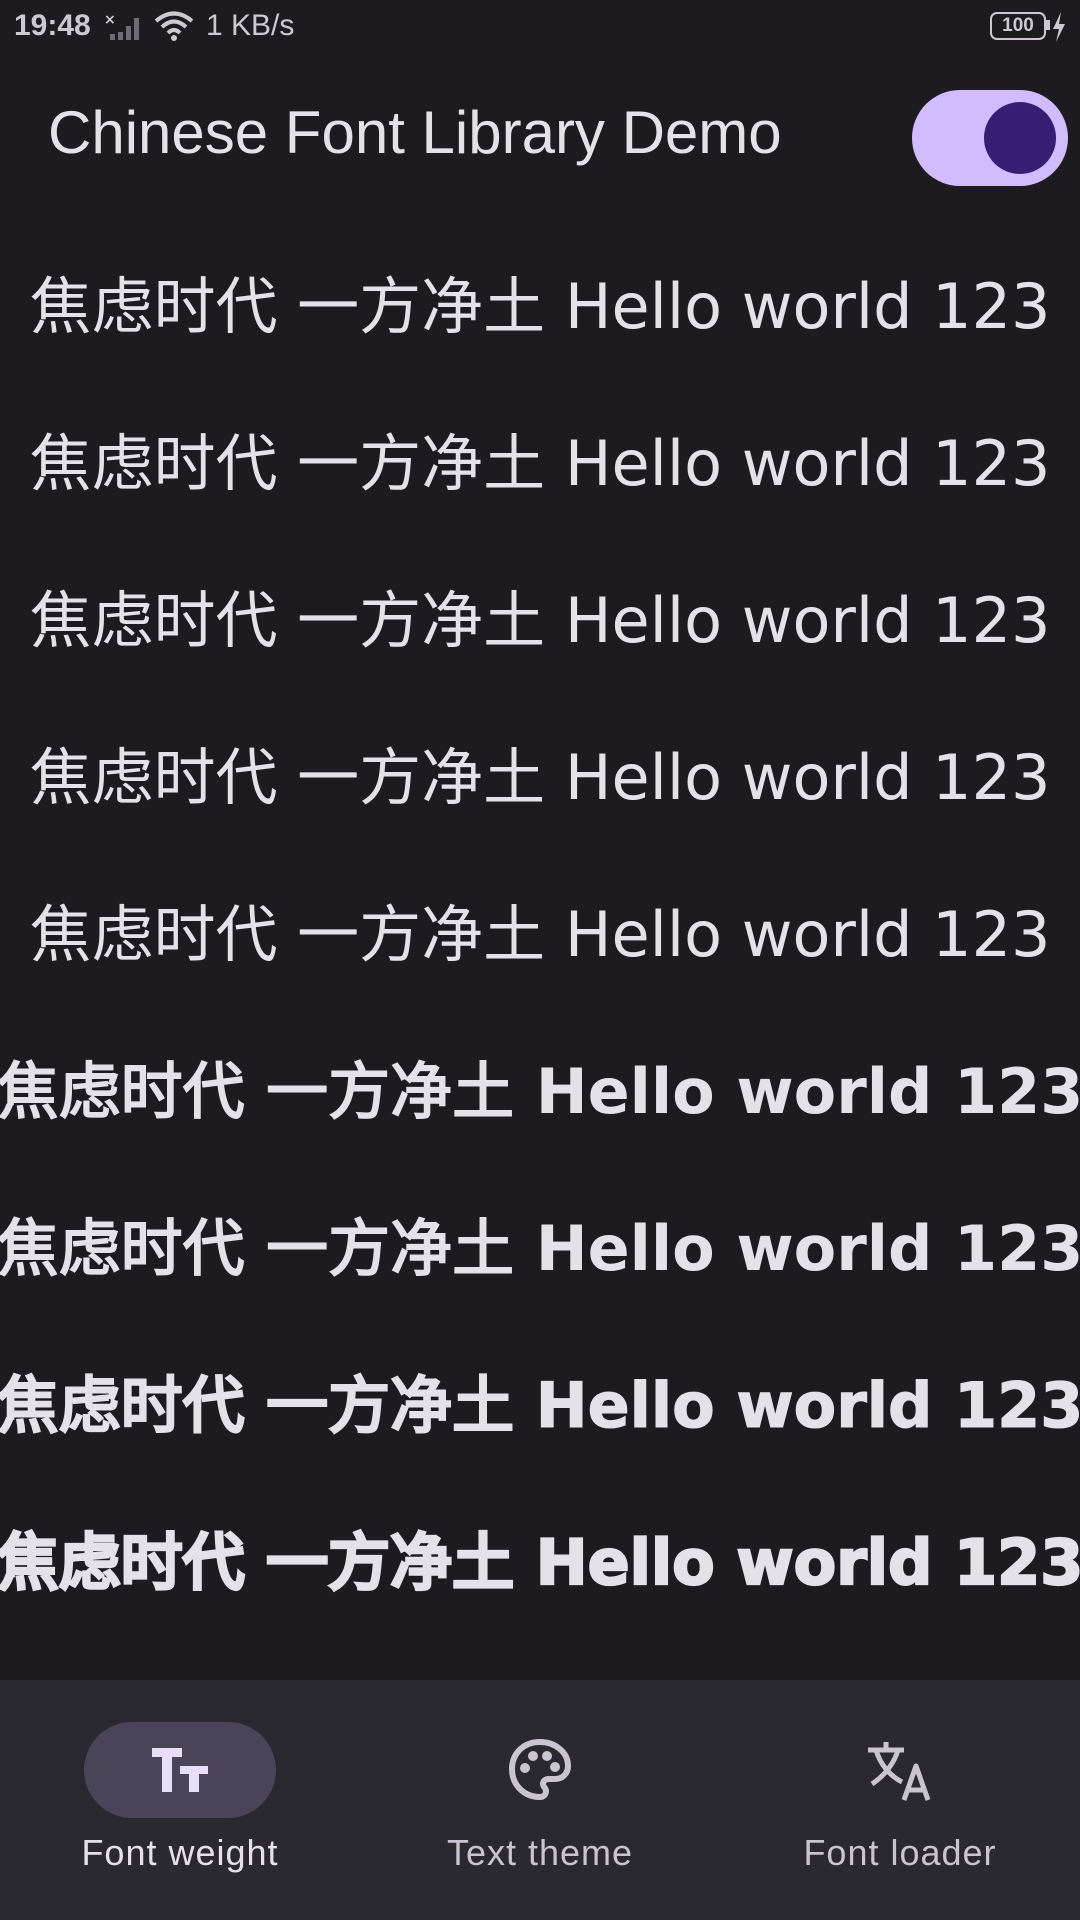  What do you see at coordinates (180, 1800) in the screenshot?
I see `nav-item-font-weight: Font weight` at bounding box center [180, 1800].